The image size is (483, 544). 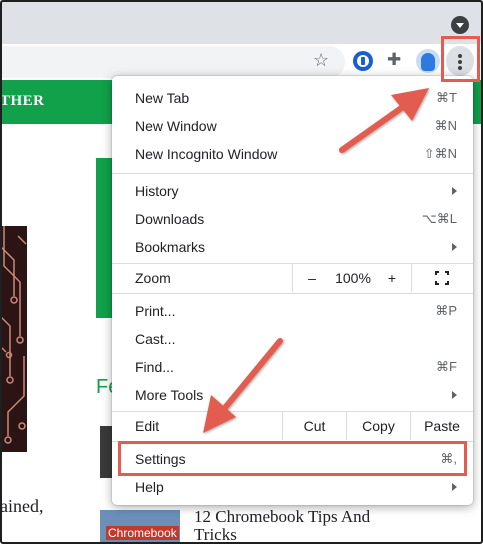 What do you see at coordinates (460, 59) in the screenshot?
I see `menu-button-highlight` at bounding box center [460, 59].